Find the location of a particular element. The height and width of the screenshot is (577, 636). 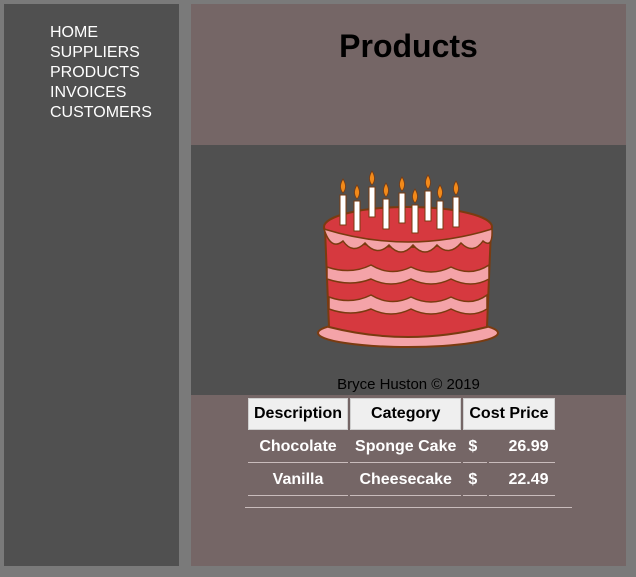

nav-customers-link: CUSTOMERS is located at coordinates (101, 113).